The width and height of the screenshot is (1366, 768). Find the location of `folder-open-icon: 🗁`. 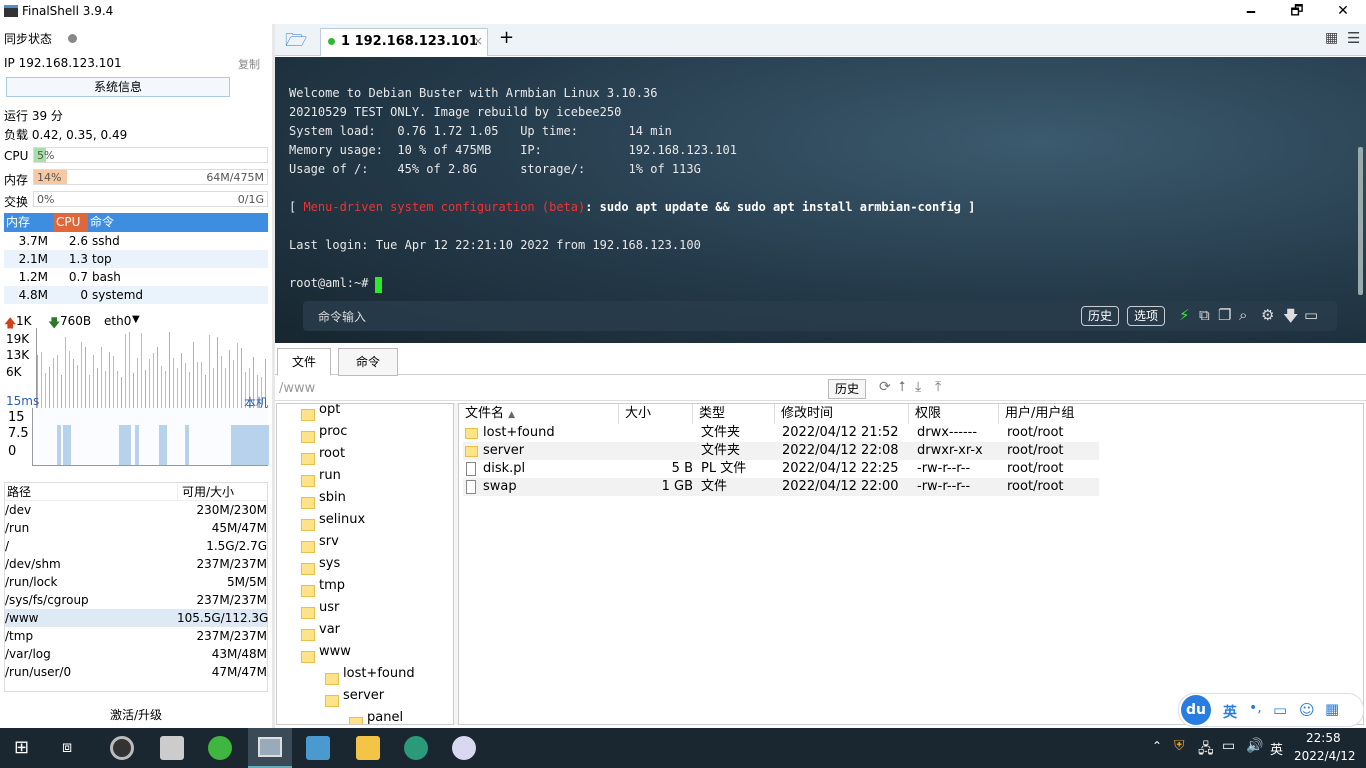

folder-open-icon: 🗁 is located at coordinates (296, 43).